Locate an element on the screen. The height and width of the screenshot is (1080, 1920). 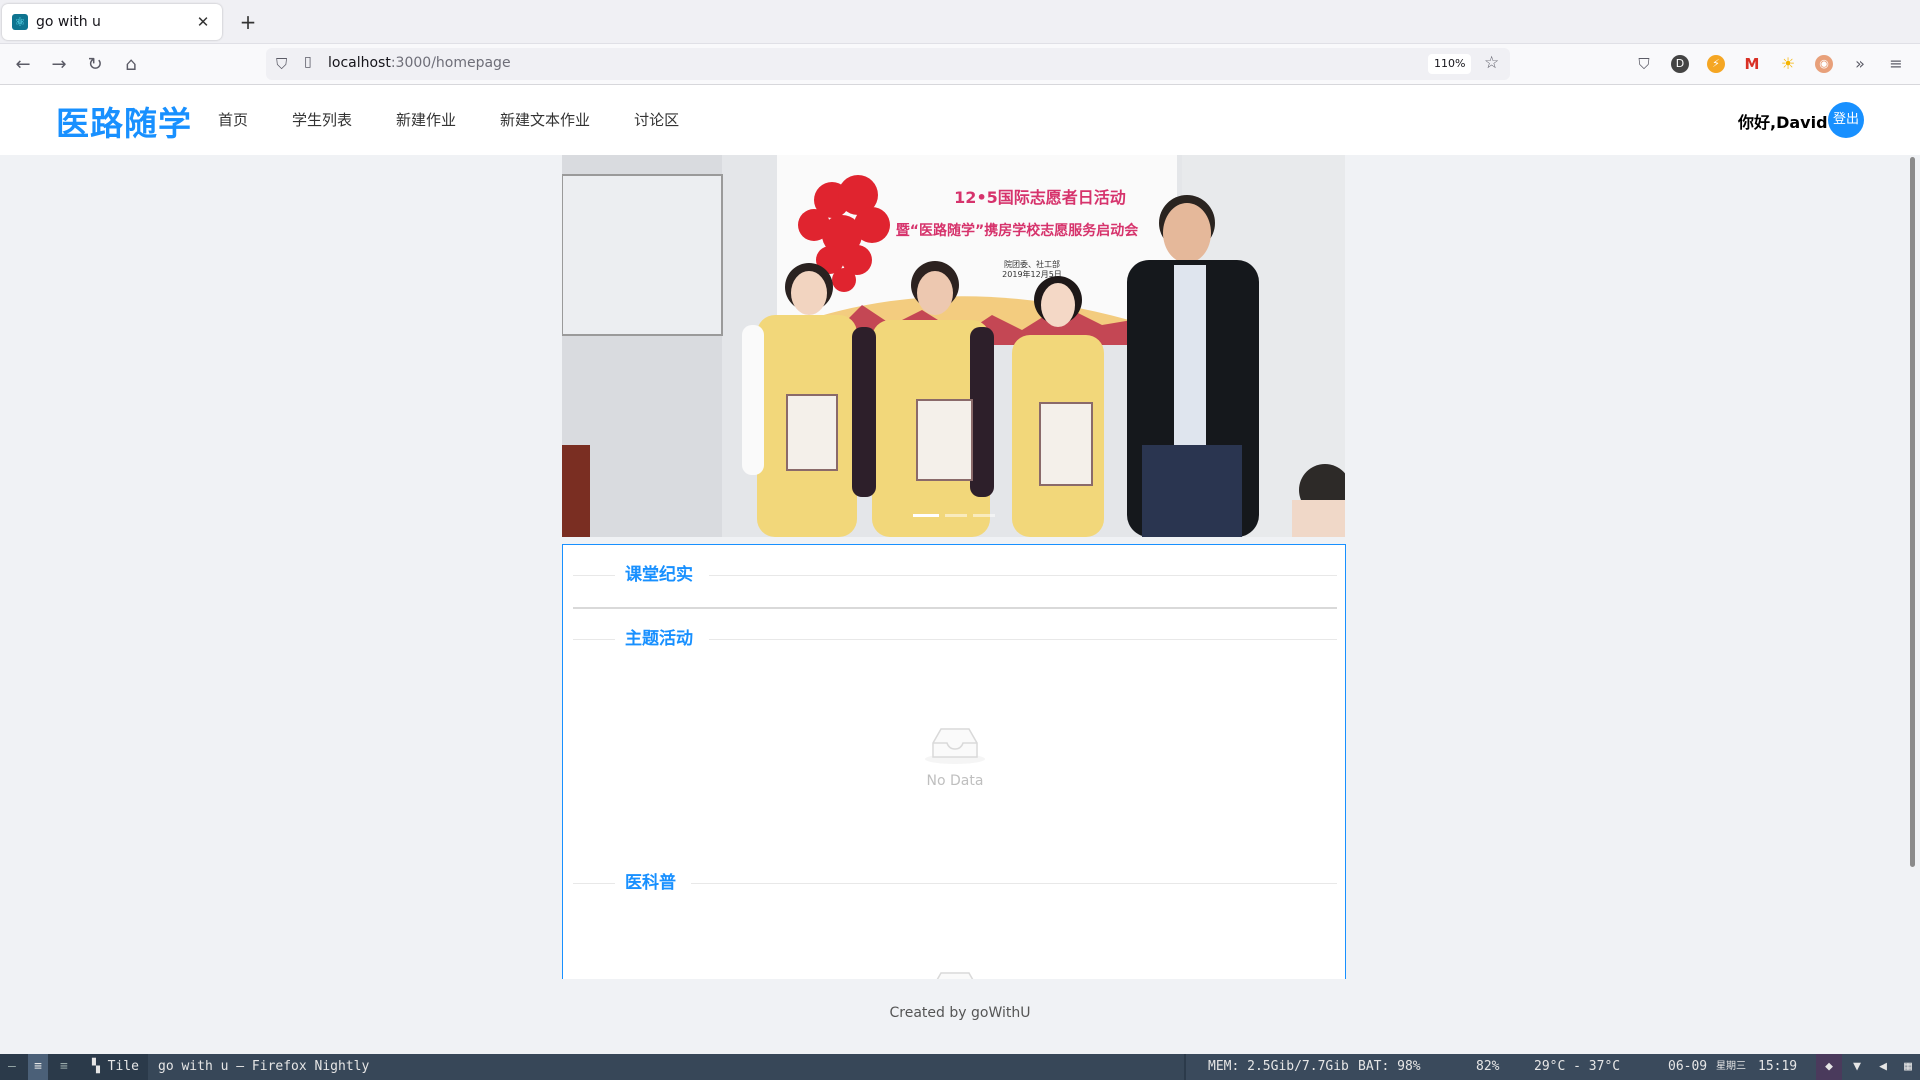
section-title: 主题活动 is located at coordinates (659, 639).